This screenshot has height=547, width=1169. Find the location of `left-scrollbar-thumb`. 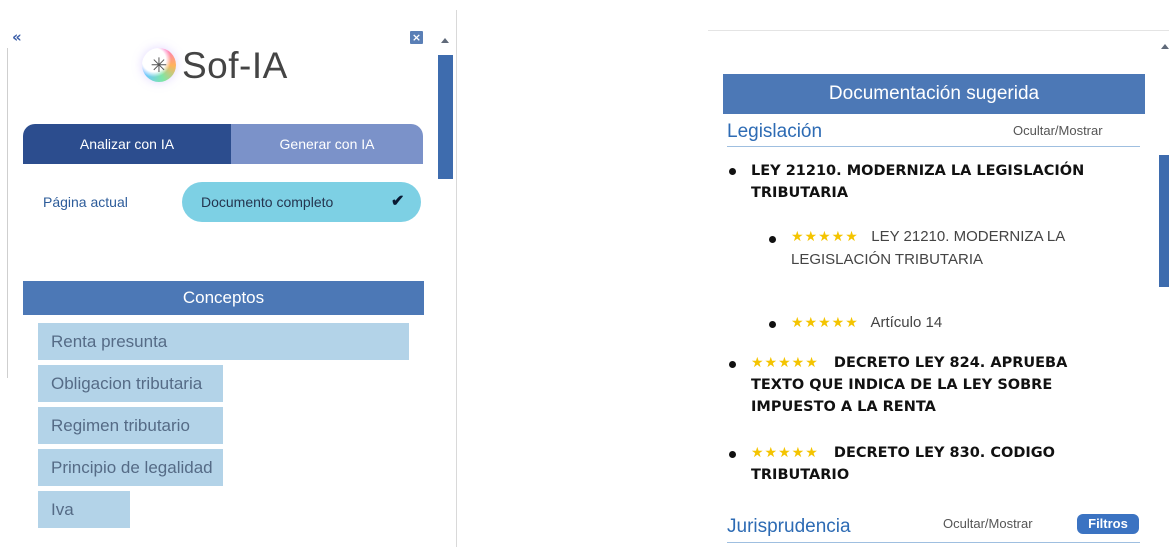

left-scrollbar-thumb is located at coordinates (445, 117).